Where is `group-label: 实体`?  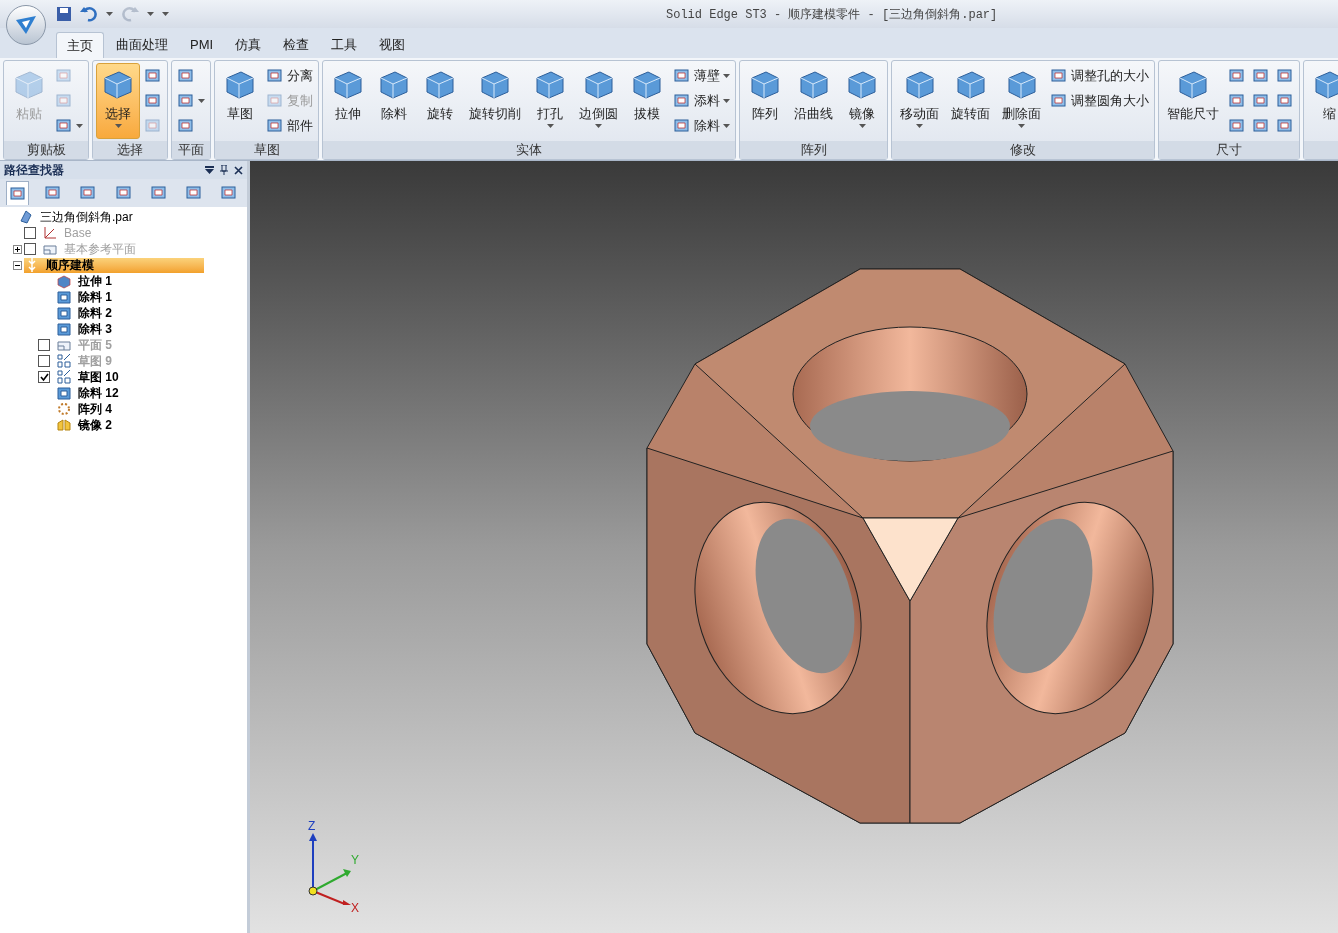 group-label: 实体 is located at coordinates (529, 150).